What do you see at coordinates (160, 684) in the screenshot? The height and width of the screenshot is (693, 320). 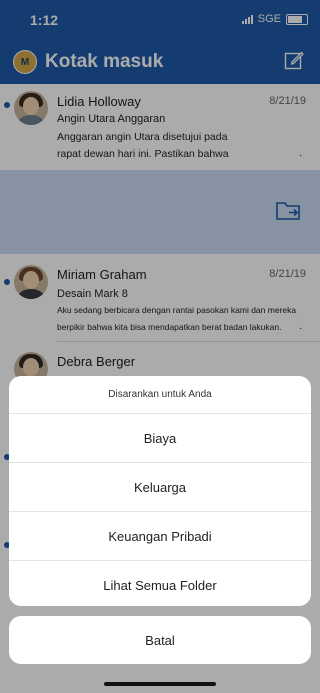 I see `home-indicator` at bounding box center [160, 684].